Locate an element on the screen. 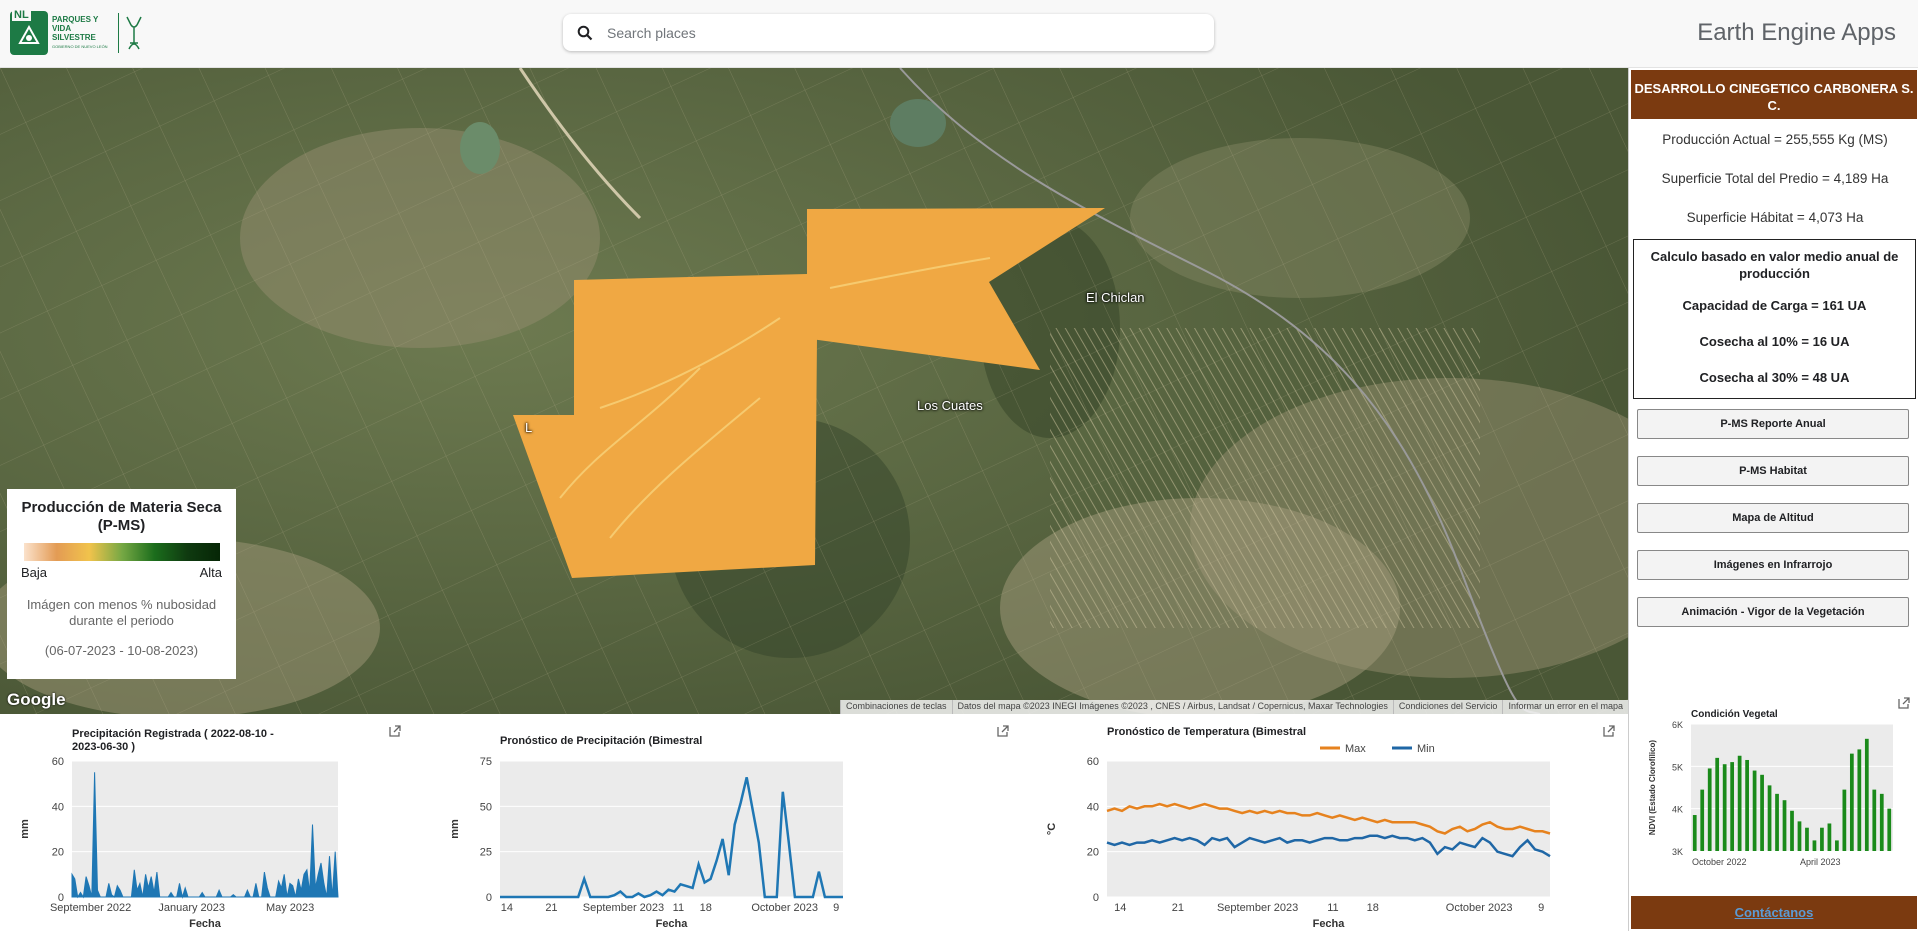 This screenshot has width=1918, height=931. x-tick-label: 14 is located at coordinates (507, 908).